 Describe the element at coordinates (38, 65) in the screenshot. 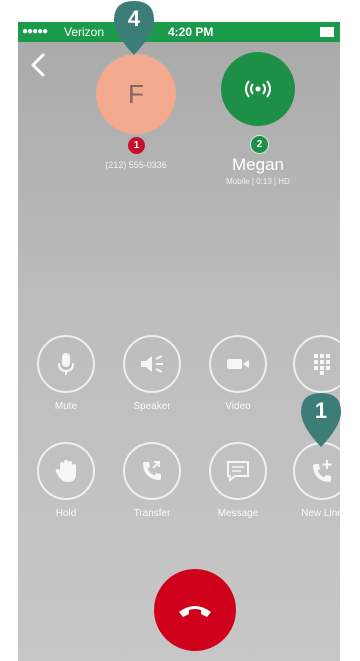

I see `back-arrow-icon` at that location.